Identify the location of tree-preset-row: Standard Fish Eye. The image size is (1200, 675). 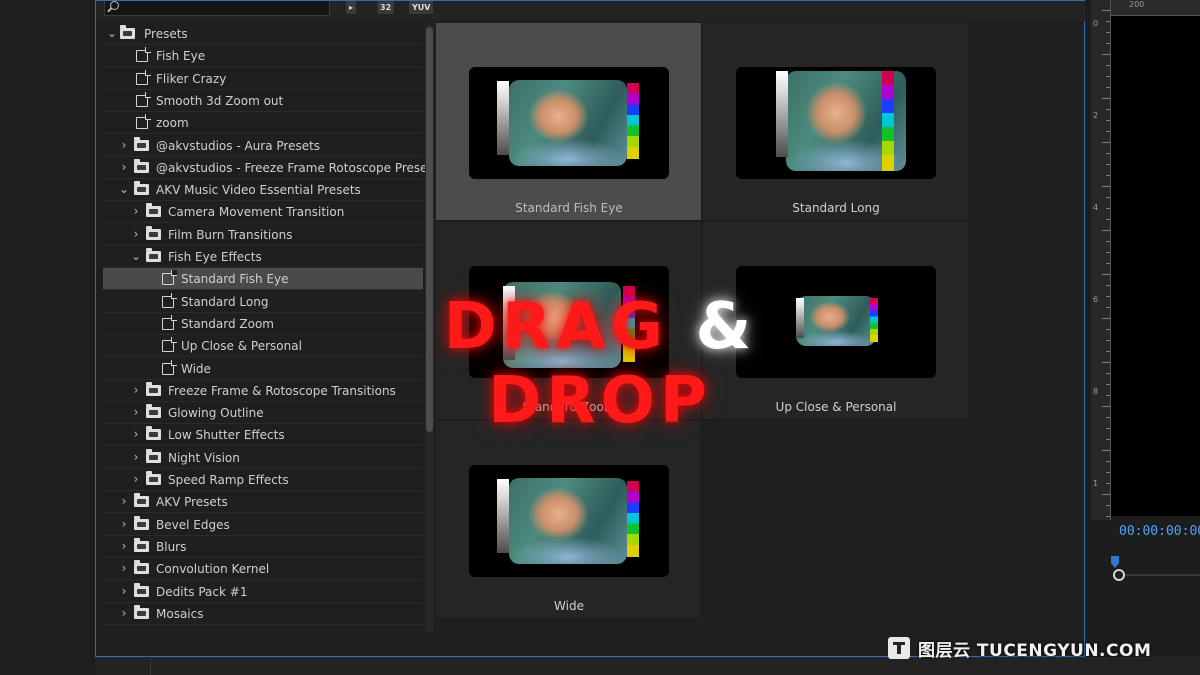
(263, 279).